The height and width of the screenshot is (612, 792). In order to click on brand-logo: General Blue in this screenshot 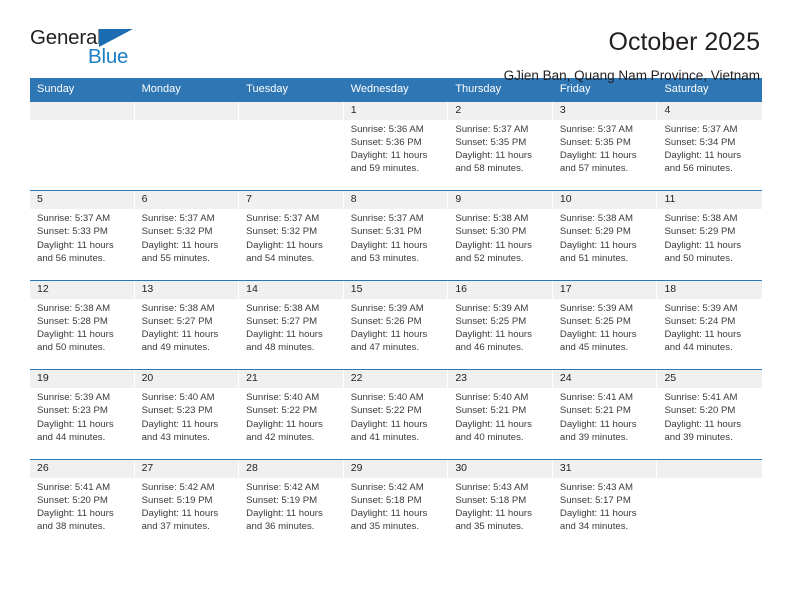, I will do `click(89, 50)`.